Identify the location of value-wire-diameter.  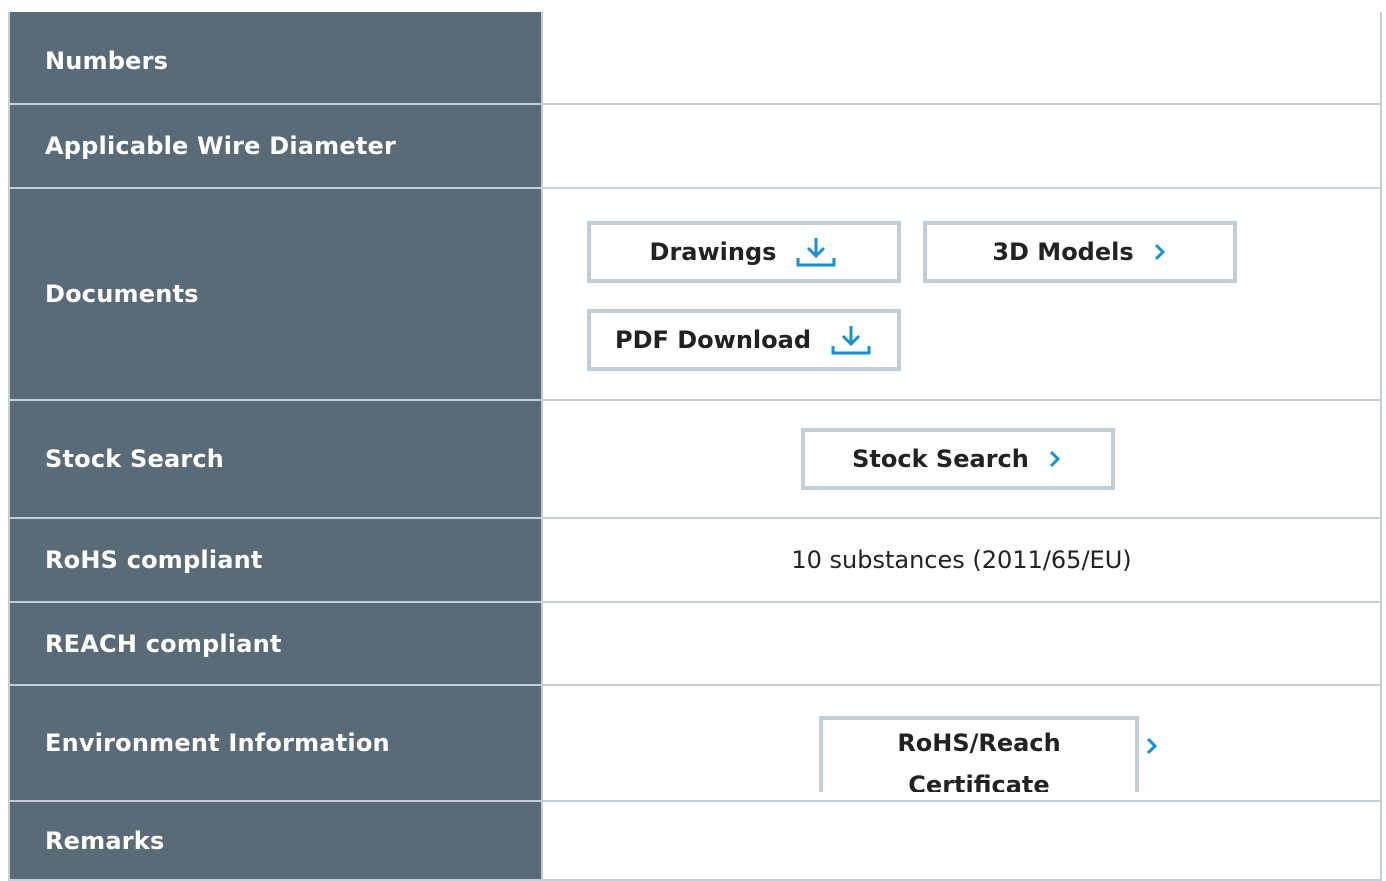
(961, 146).